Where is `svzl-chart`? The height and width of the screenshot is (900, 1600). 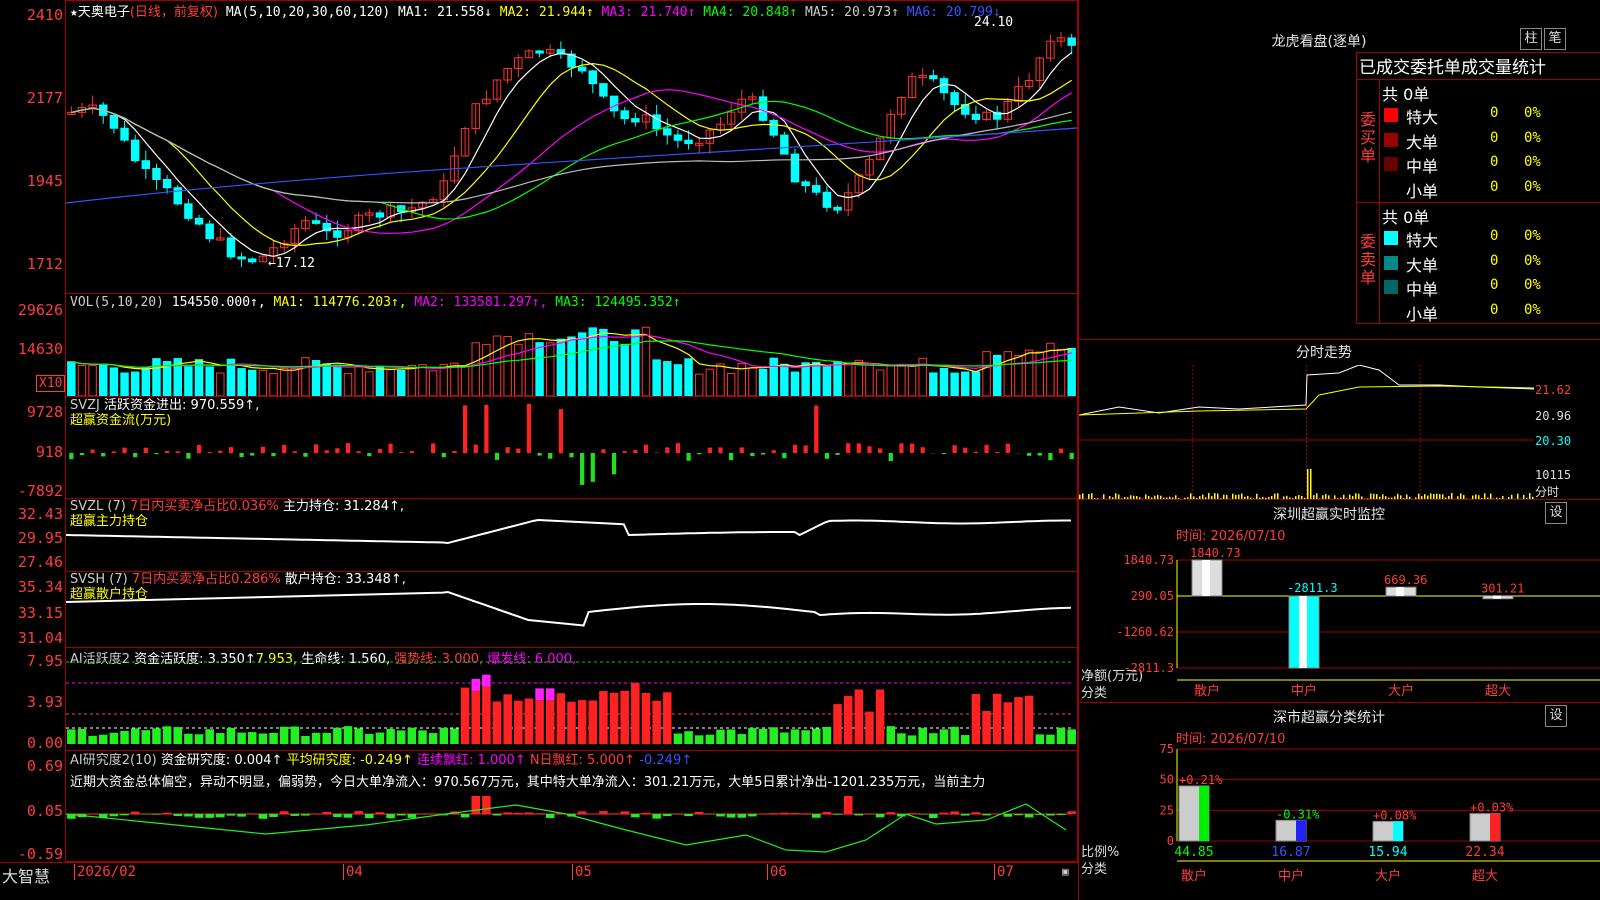 svzl-chart is located at coordinates (571, 535).